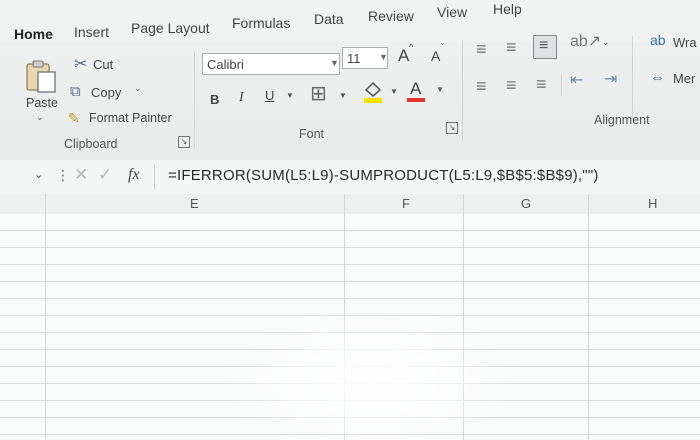 The width and height of the screenshot is (700, 440). What do you see at coordinates (271, 64) in the screenshot?
I see `font-name-box: Calibri` at bounding box center [271, 64].